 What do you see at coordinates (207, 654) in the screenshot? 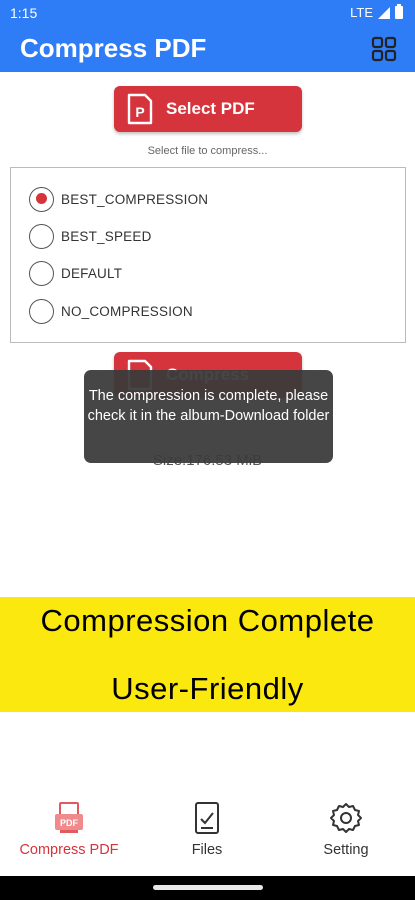
I see `promo-banner: Compression Complete User-Friendly` at bounding box center [207, 654].